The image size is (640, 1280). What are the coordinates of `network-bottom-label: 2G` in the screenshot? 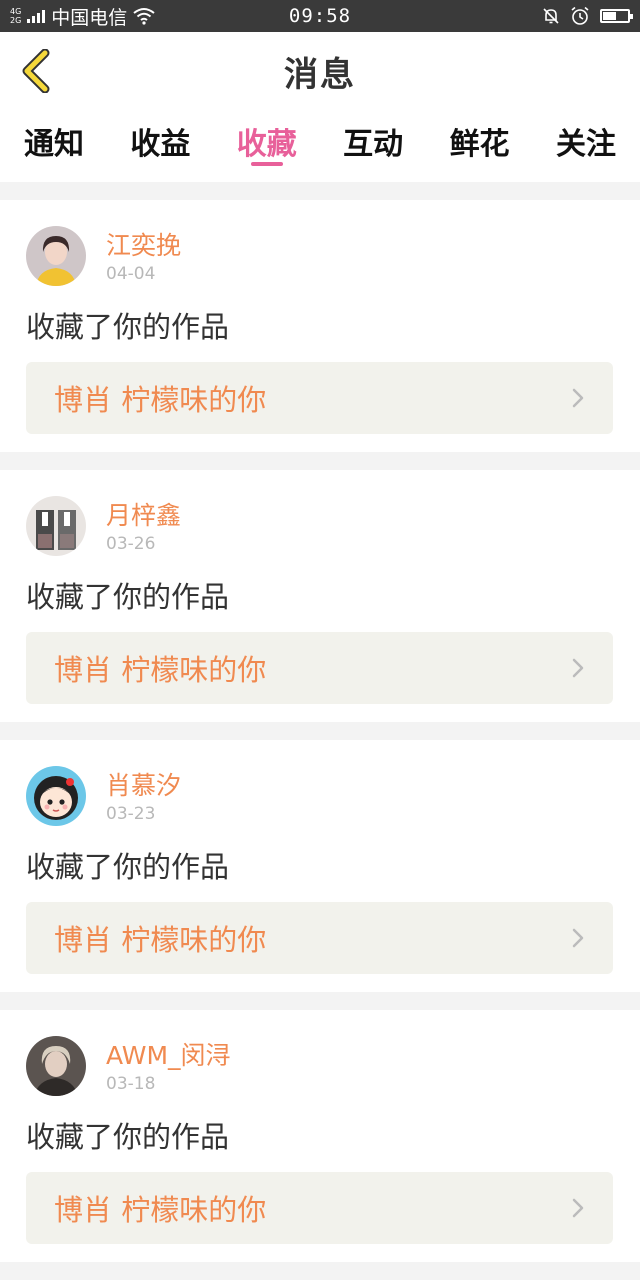 It's located at (16, 20).